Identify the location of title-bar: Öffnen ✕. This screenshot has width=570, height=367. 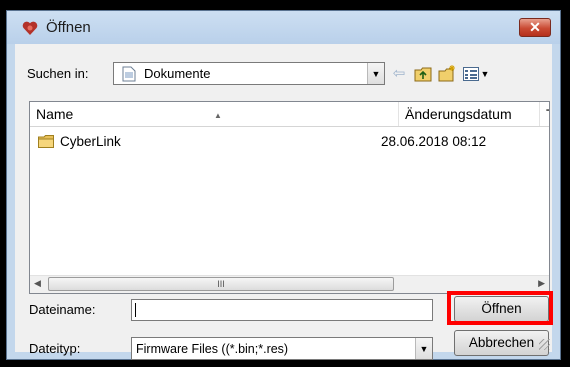
(283, 27).